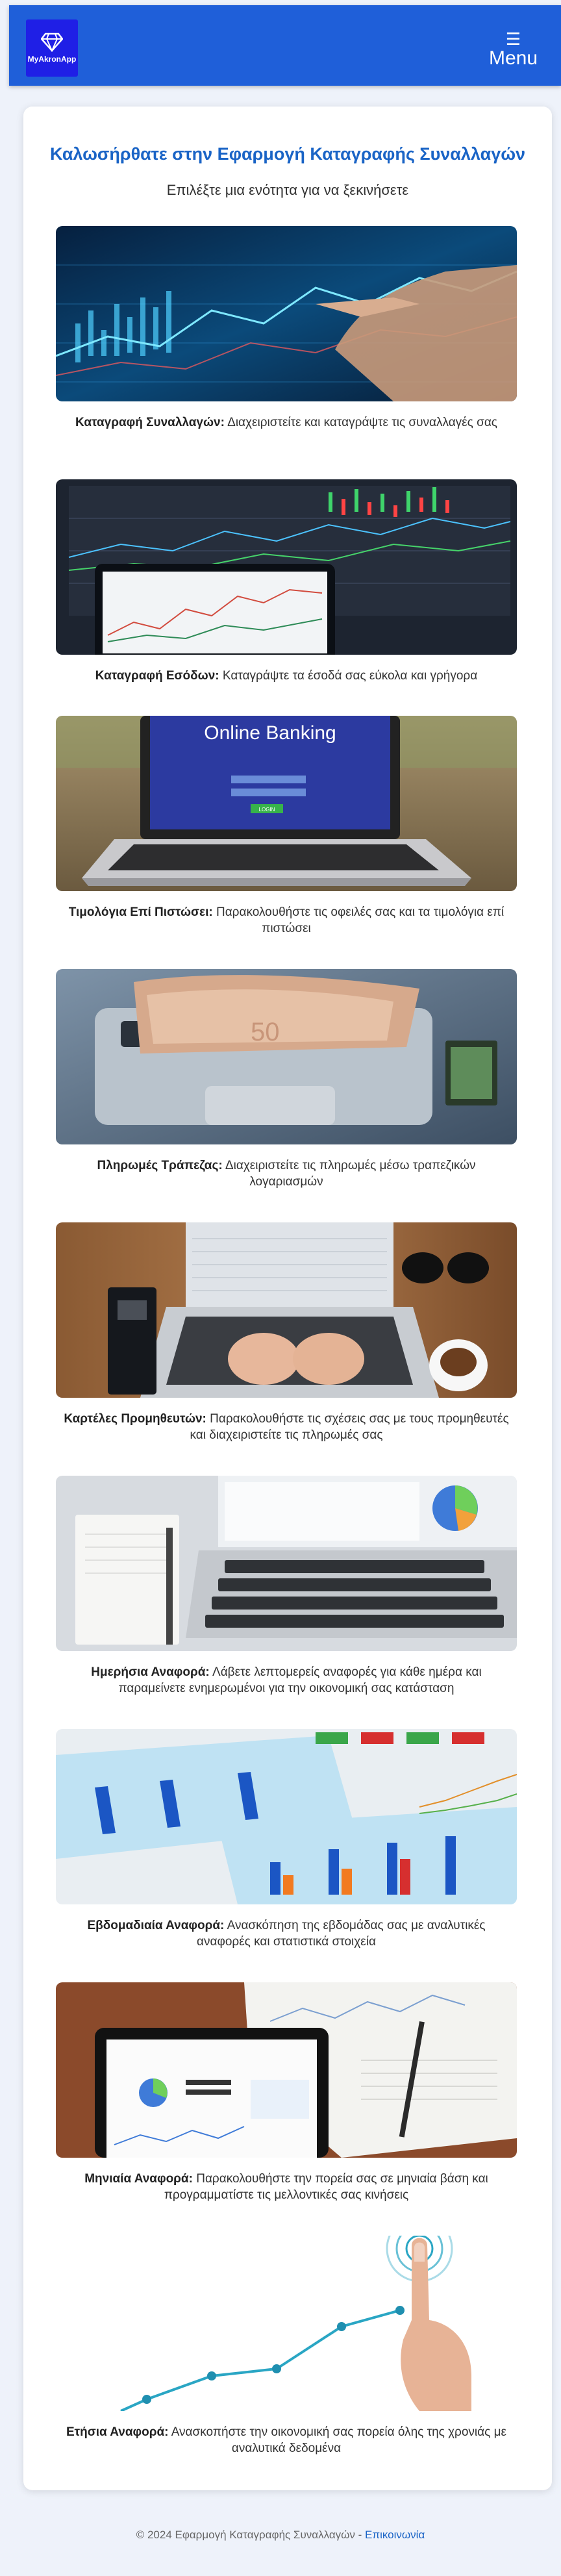 Image resolution: width=561 pixels, height=2576 pixels. What do you see at coordinates (513, 39) in the screenshot?
I see `hamburger-icon: ☰` at bounding box center [513, 39].